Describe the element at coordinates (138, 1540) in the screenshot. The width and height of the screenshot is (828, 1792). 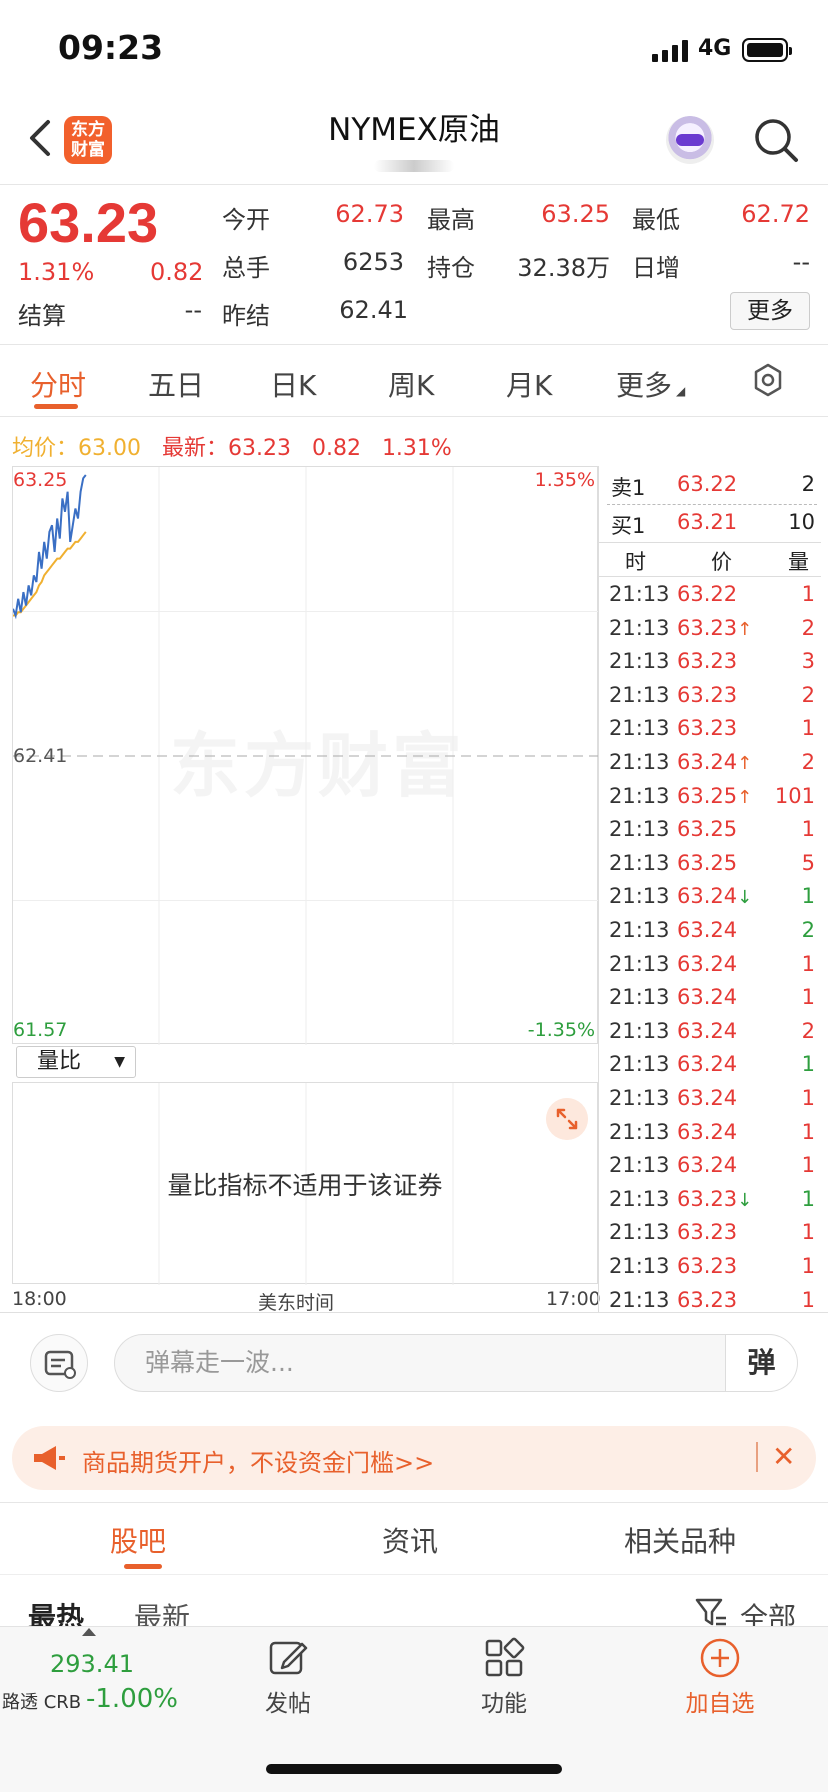
I see `tab-guba: 股吧` at that location.